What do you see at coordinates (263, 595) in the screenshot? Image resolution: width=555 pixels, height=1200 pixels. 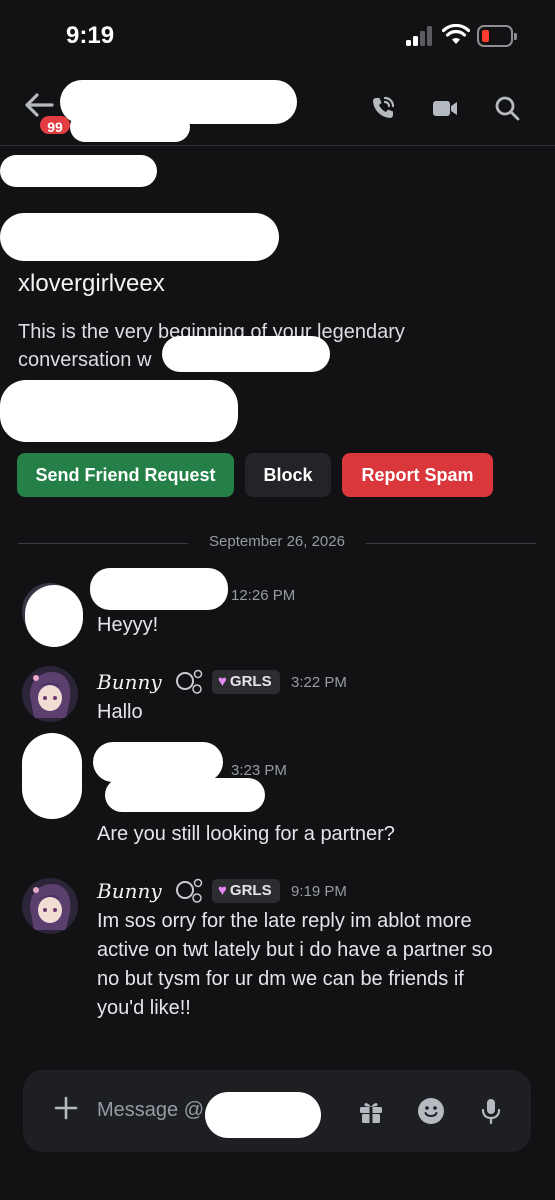 I see `message-timestamp: 12:26 PM` at bounding box center [263, 595].